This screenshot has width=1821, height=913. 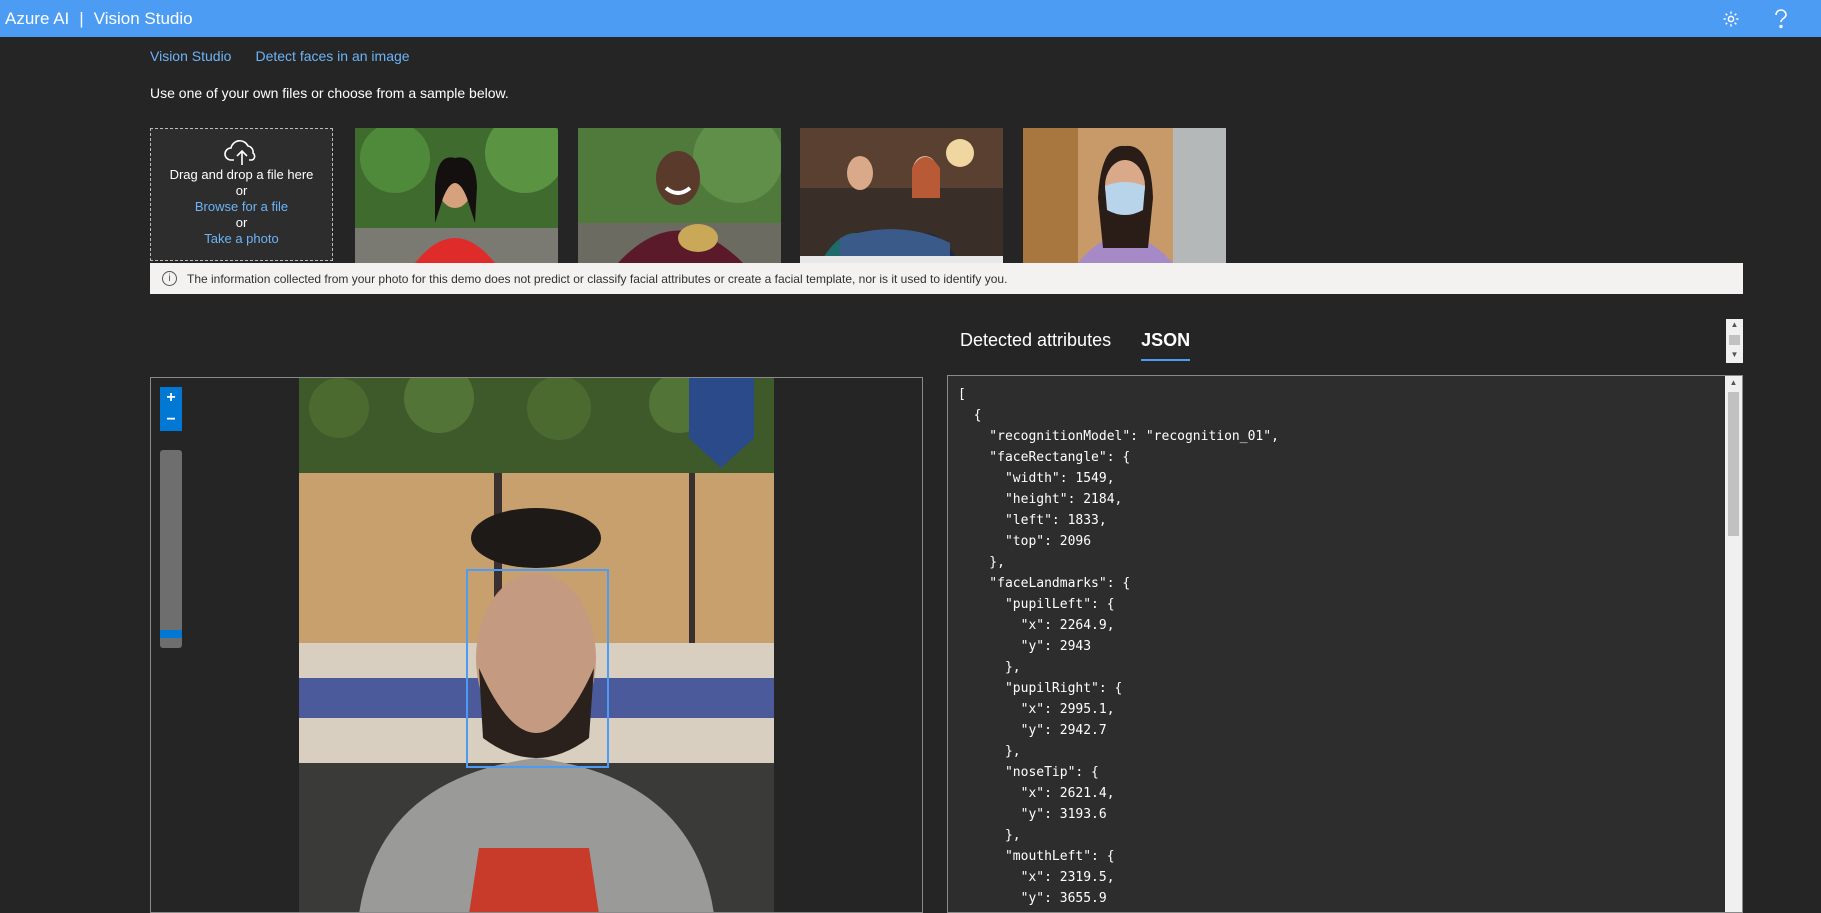 I want to click on zoom-slider, so click(x=171, y=549).